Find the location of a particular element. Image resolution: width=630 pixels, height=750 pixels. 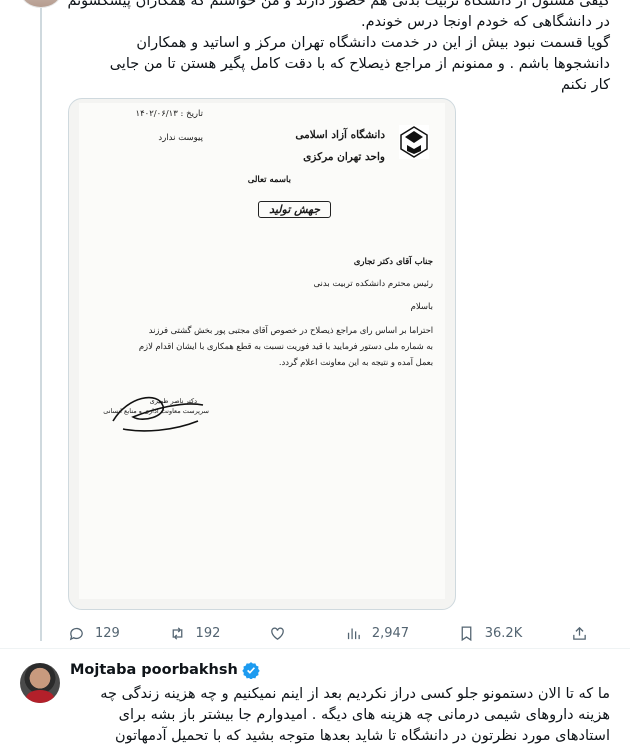

retweet-icon is located at coordinates (177, 633).